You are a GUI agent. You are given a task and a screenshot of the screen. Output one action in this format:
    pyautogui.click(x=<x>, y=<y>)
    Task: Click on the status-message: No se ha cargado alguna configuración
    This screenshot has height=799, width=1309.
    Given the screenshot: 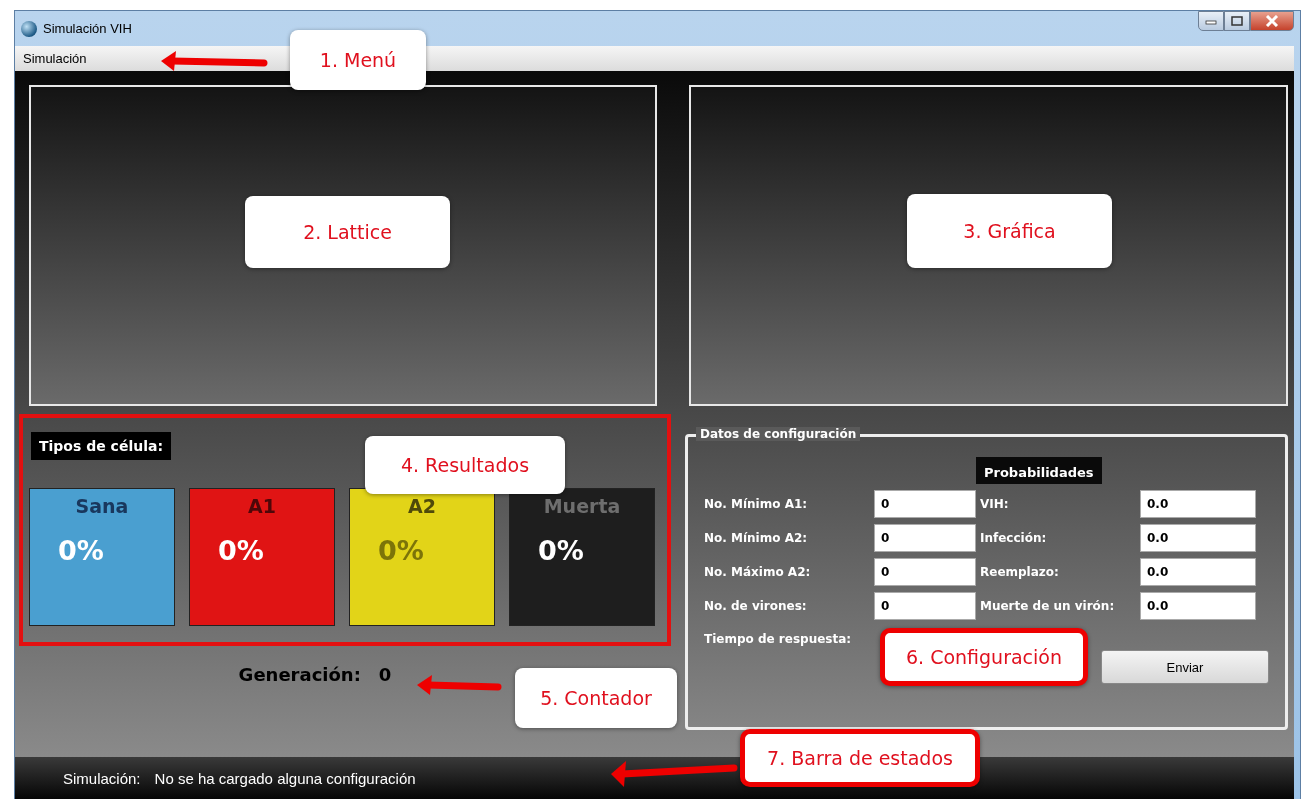 What is the action you would take?
    pyautogui.click(x=285, y=778)
    